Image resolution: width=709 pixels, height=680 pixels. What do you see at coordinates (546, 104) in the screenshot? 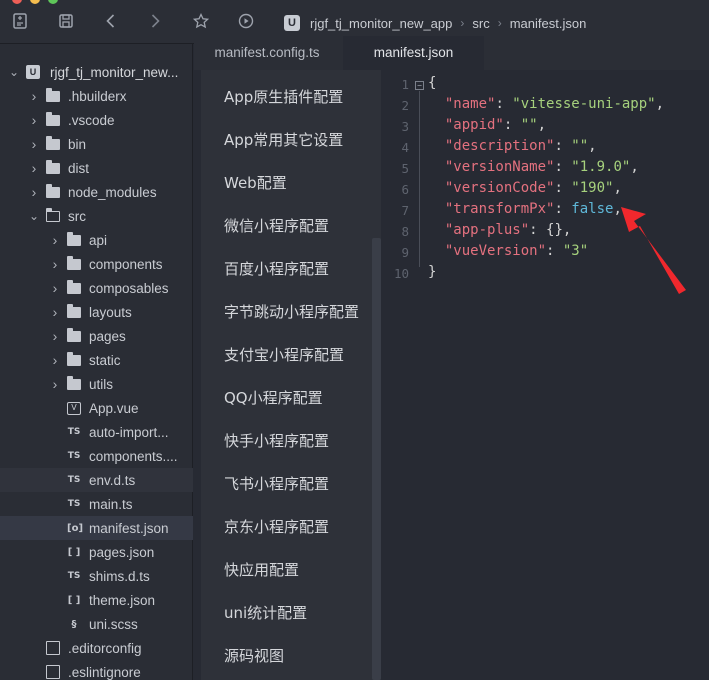
I see `code-line: "name": "vitesse-uni-app",` at bounding box center [546, 104].